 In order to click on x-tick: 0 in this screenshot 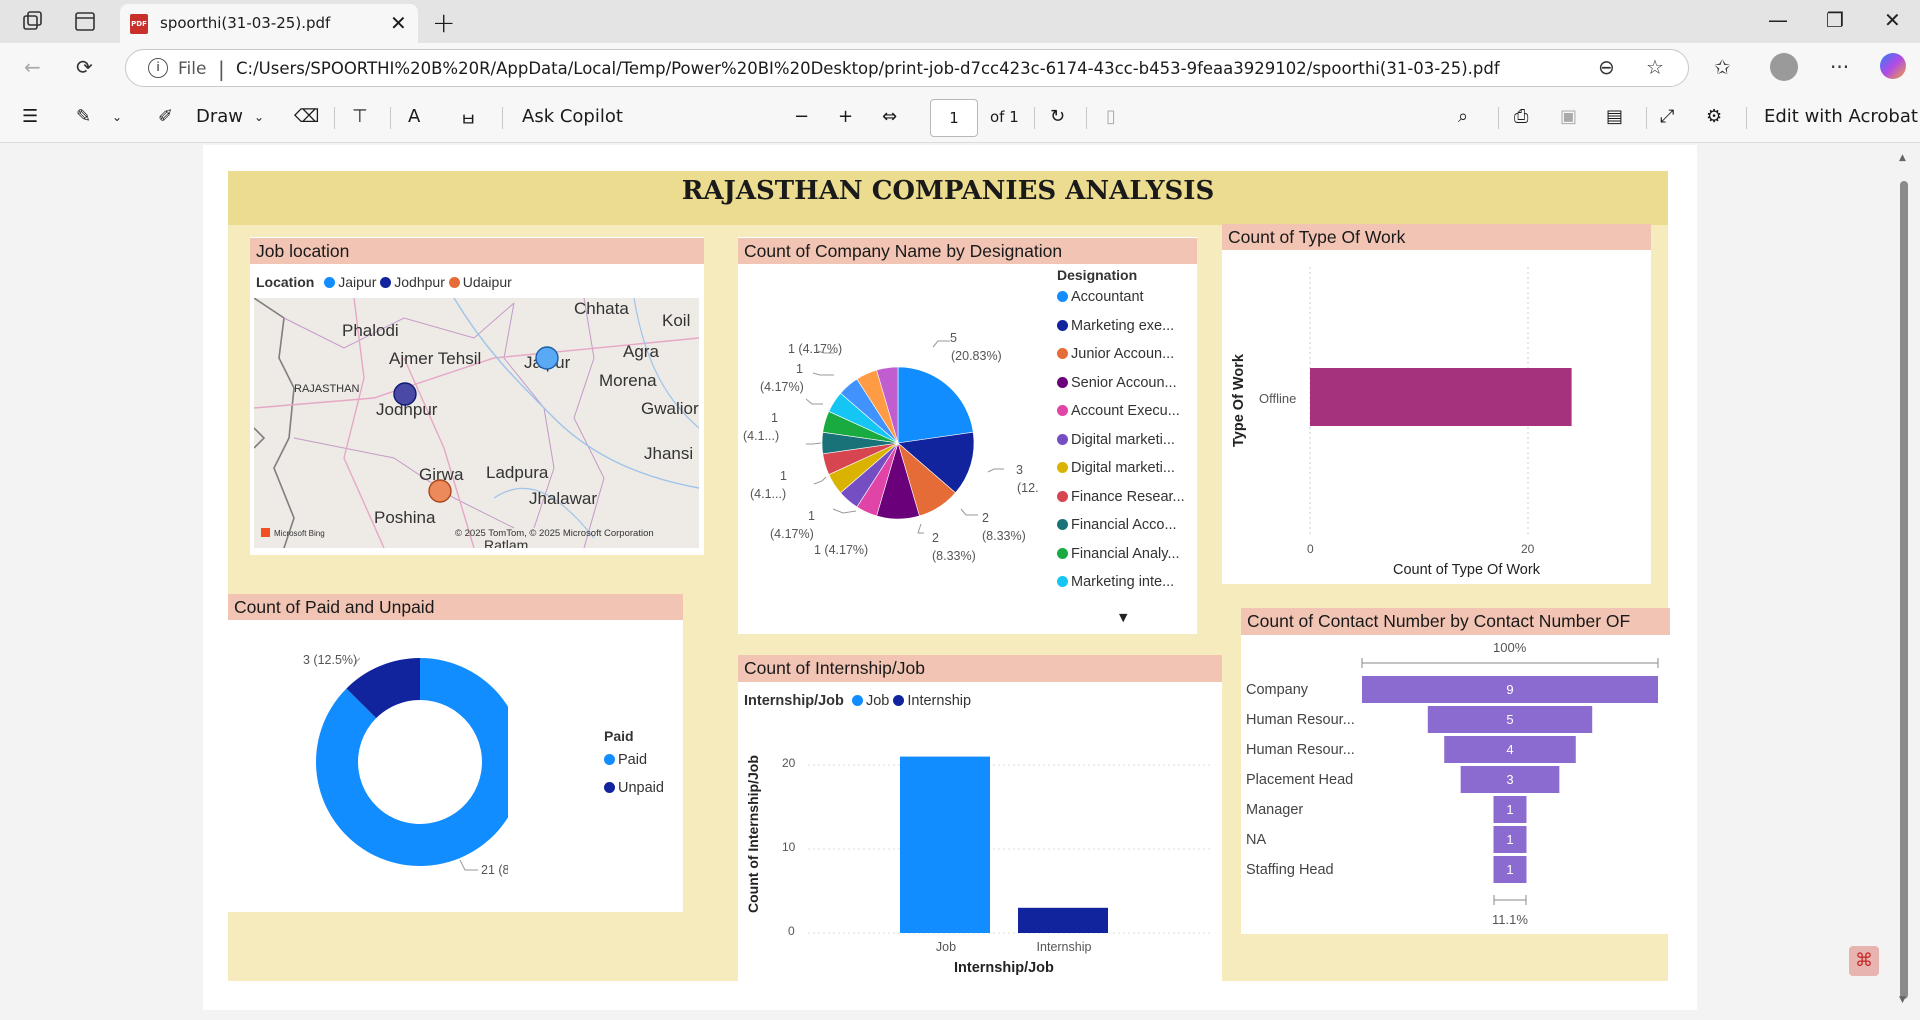, I will do `click(1310, 549)`.